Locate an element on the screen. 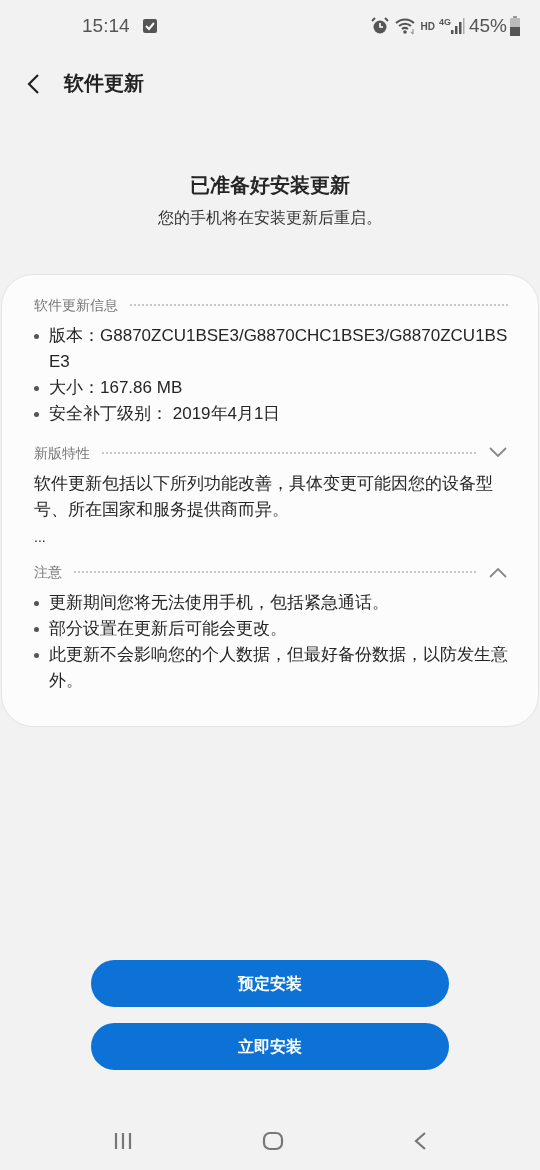 The width and height of the screenshot is (540, 1170). page-title: 软件更新 is located at coordinates (104, 83).